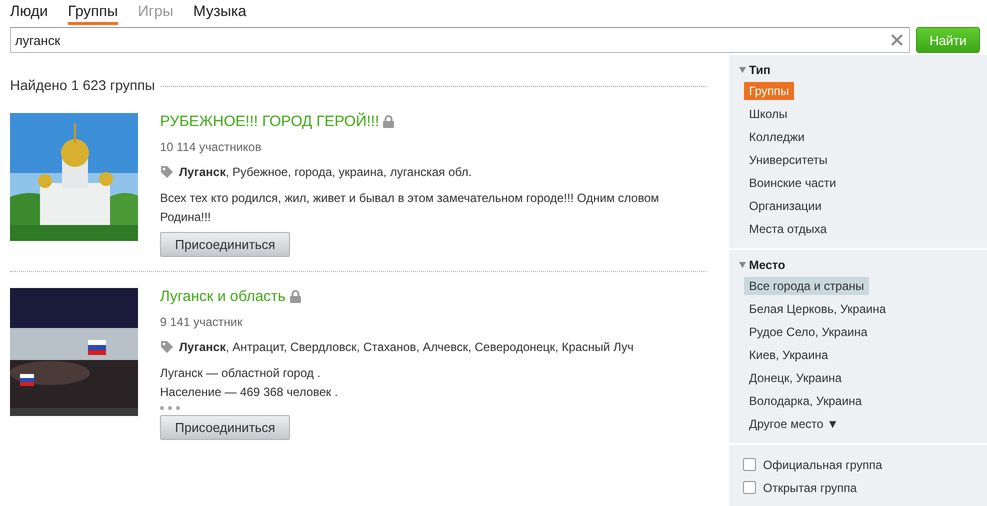  Describe the element at coordinates (808, 331) in the screenshot. I see `filter-item: Рудое Село, Украина` at that location.